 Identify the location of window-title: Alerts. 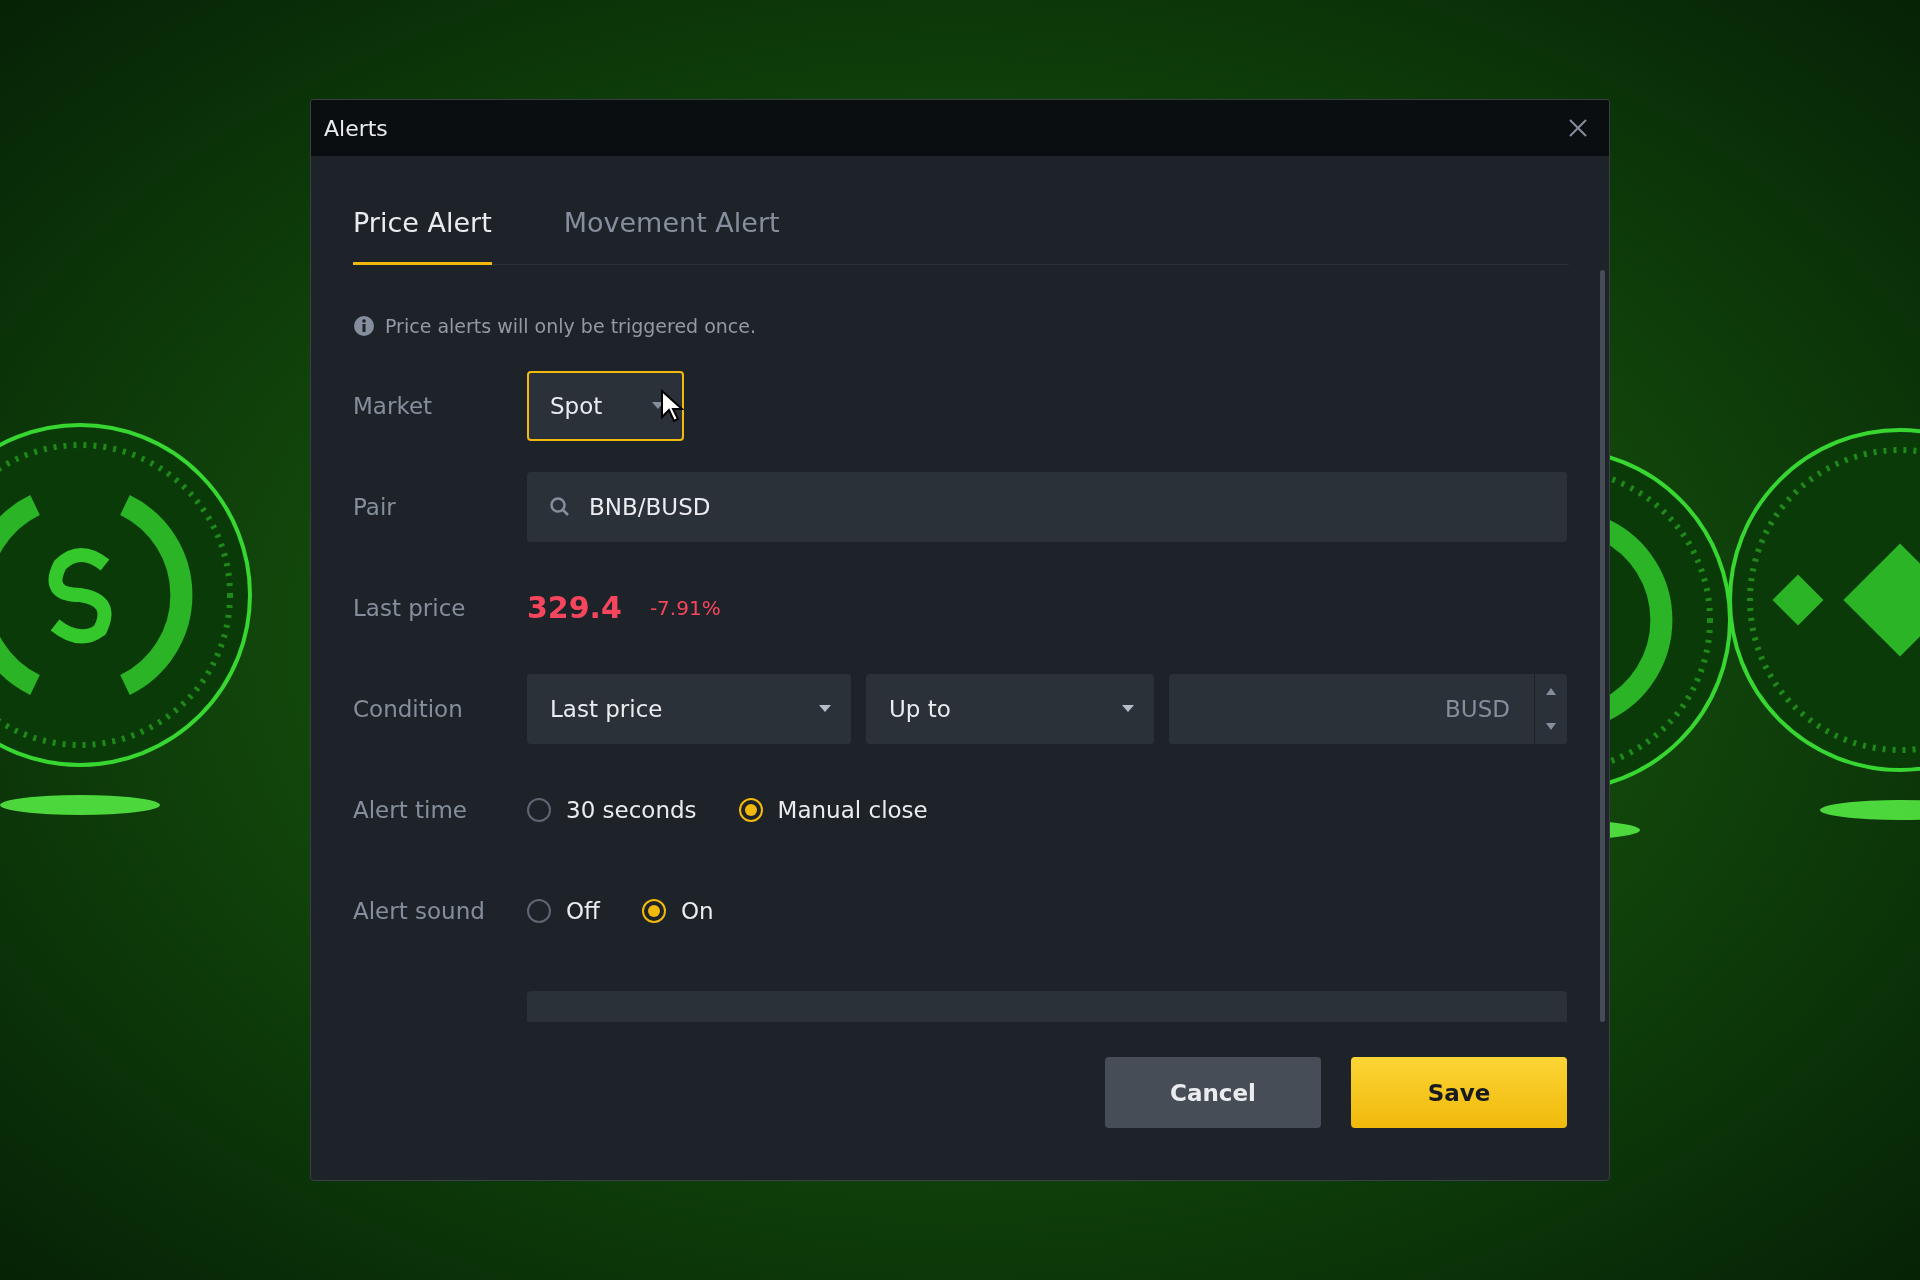
(356, 128).